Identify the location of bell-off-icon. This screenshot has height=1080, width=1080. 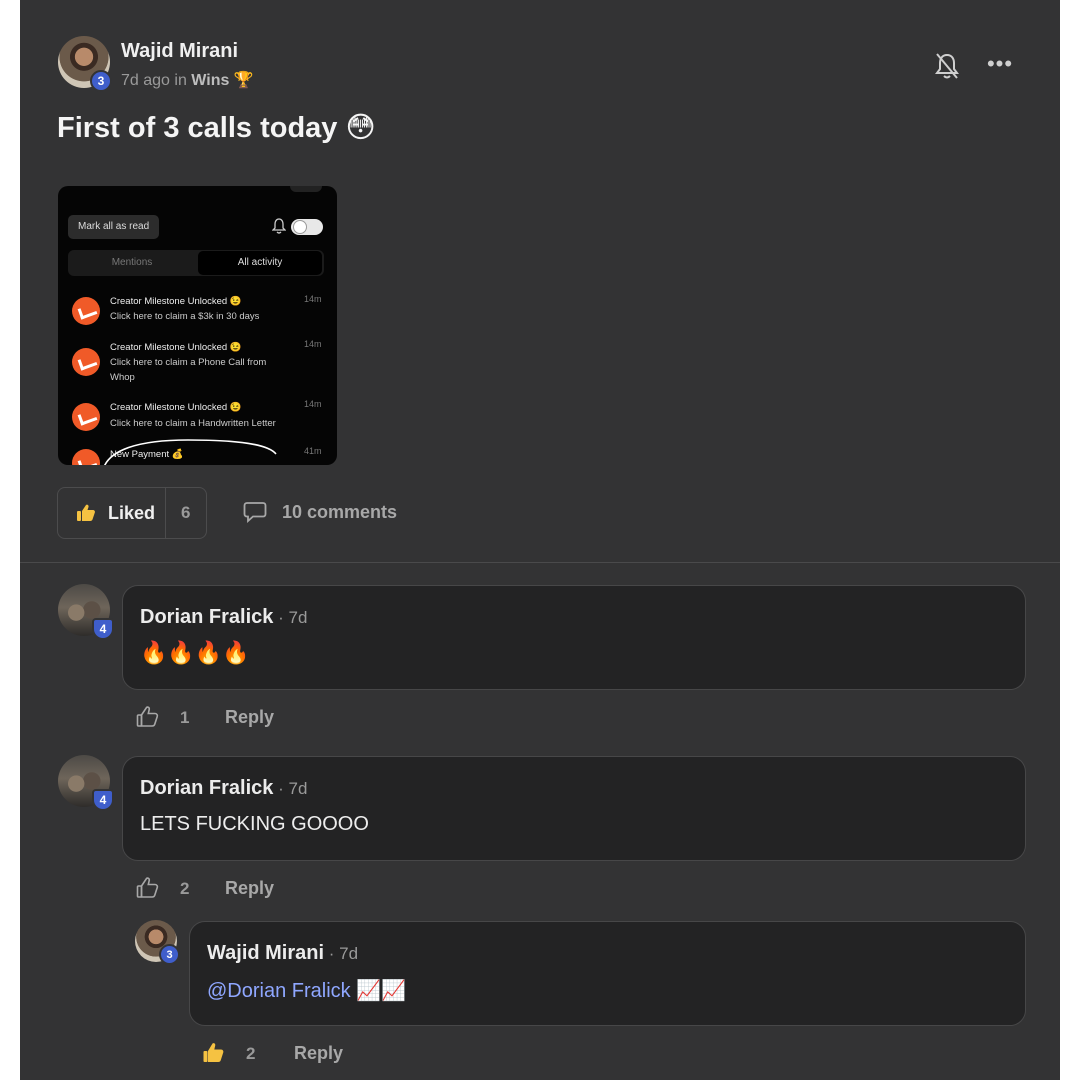
(947, 66).